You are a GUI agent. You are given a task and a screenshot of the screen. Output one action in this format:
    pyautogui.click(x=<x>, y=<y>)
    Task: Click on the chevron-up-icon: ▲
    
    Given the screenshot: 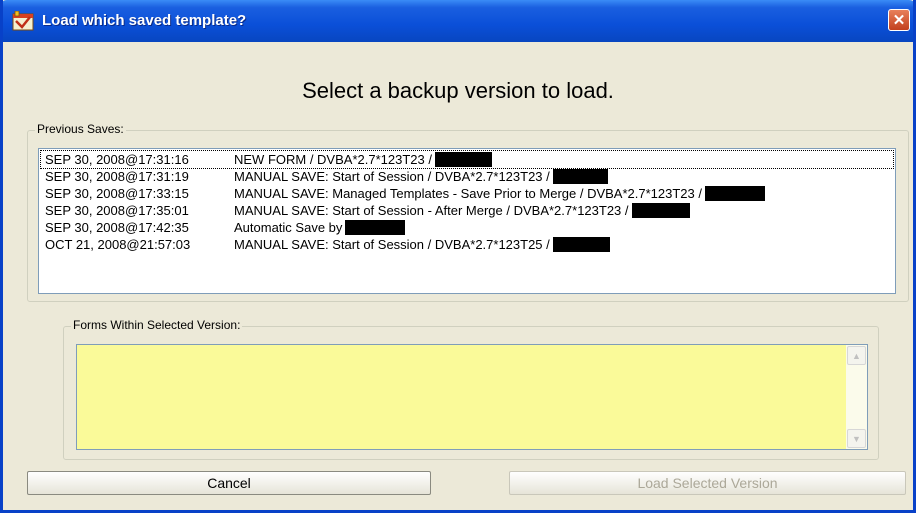 What is the action you would take?
    pyautogui.click(x=856, y=355)
    